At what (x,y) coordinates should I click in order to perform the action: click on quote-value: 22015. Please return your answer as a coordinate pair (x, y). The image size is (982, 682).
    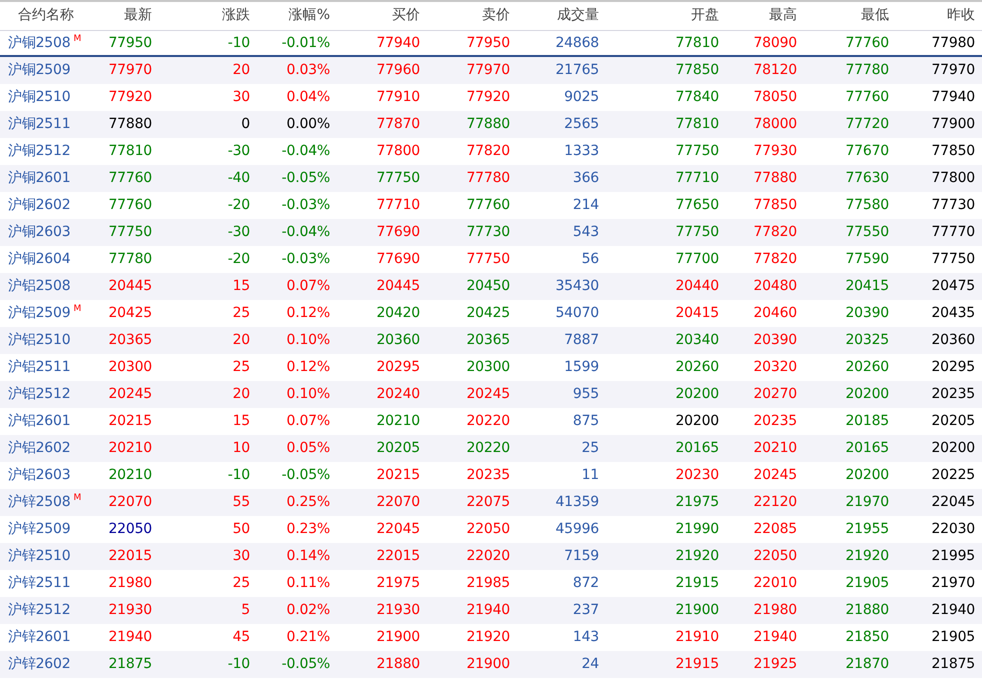
    Looking at the image, I should click on (398, 556).